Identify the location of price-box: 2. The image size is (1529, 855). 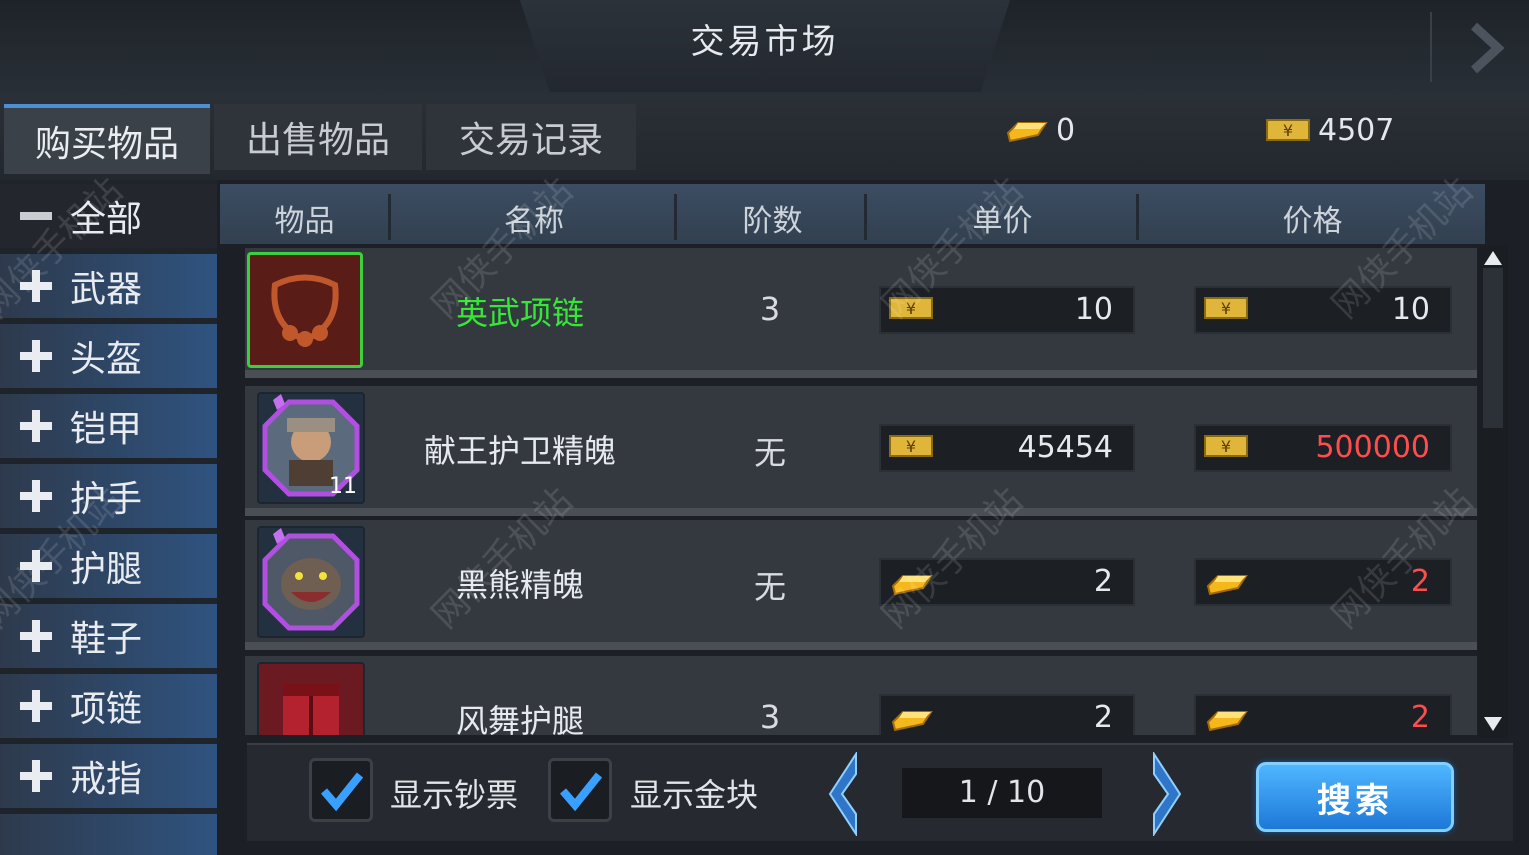
(1323, 714).